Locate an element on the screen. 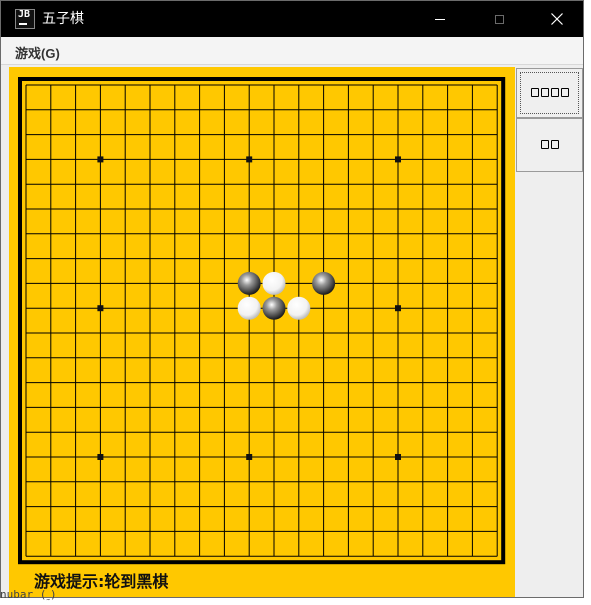 This screenshot has height=605, width=591. close-button is located at coordinates (557, 19).